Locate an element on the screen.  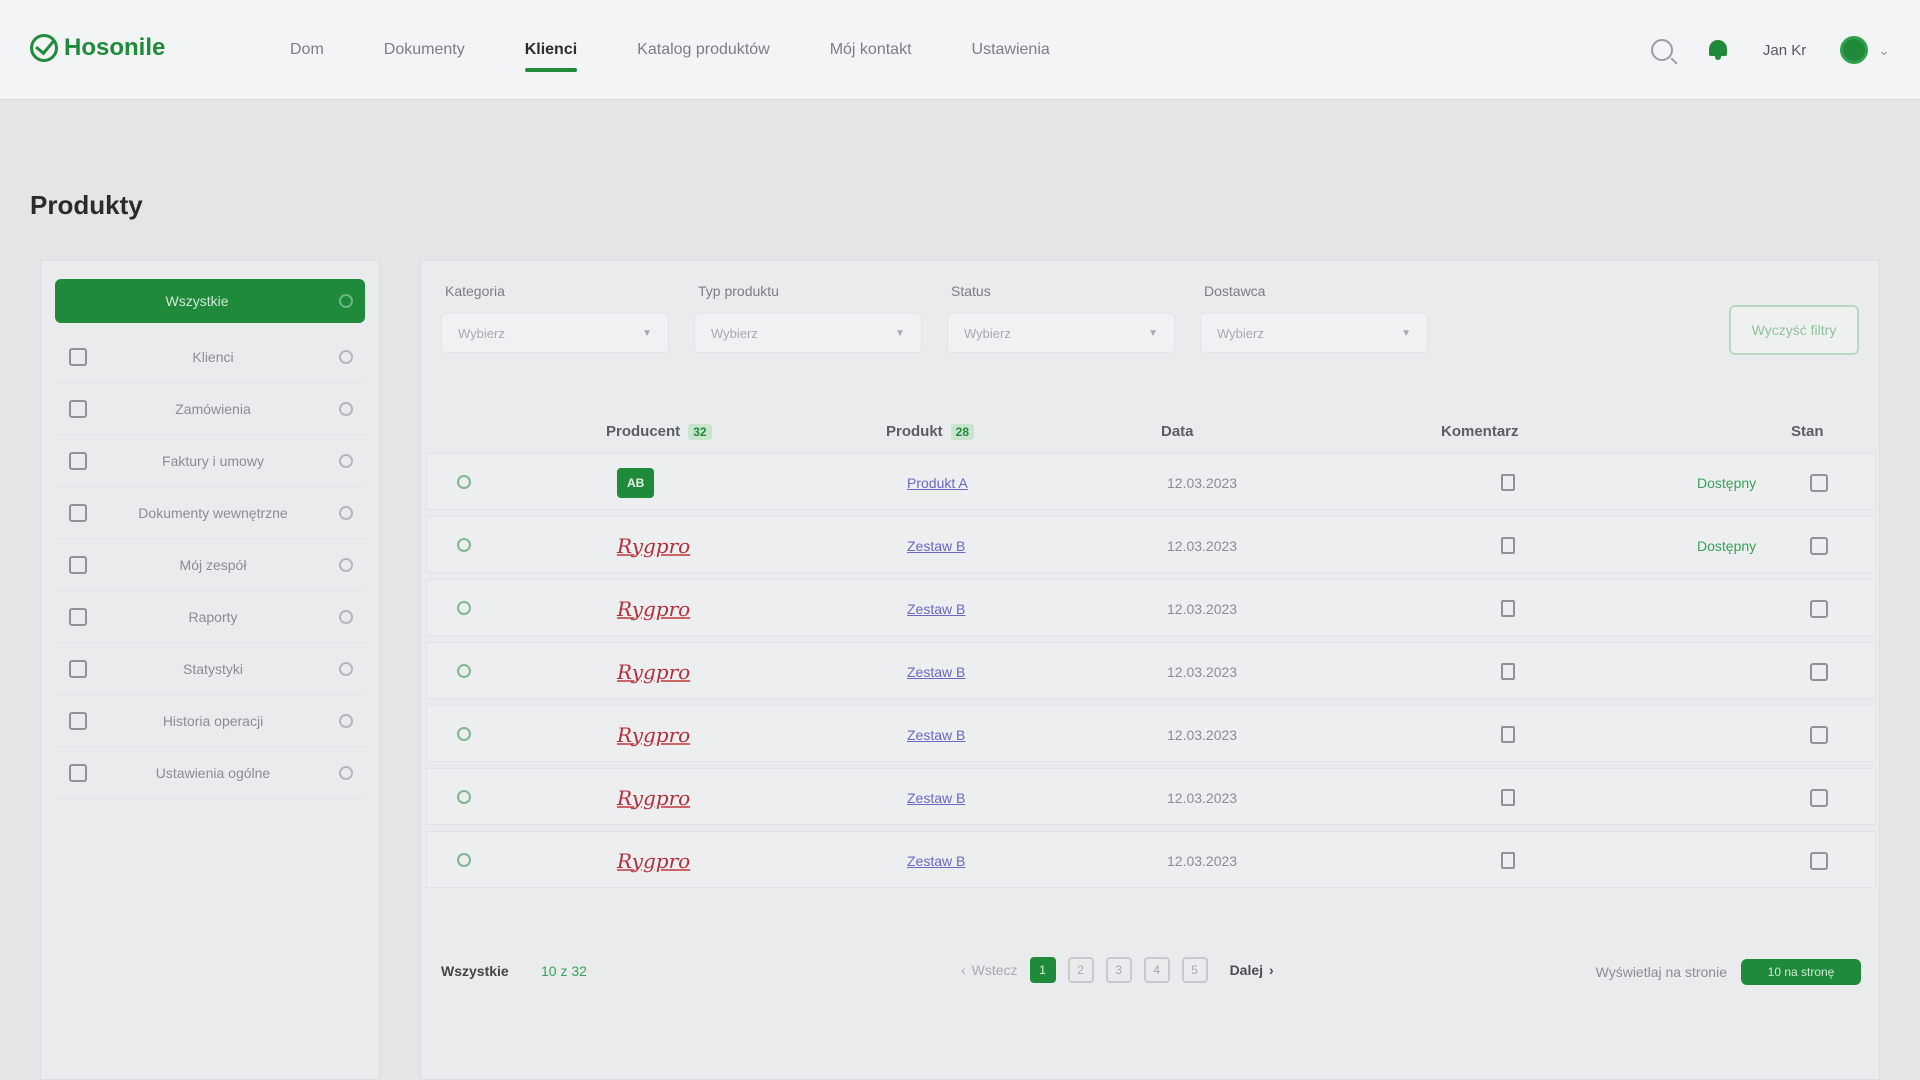
chevron-right-icon: › is located at coordinates (1271, 970).